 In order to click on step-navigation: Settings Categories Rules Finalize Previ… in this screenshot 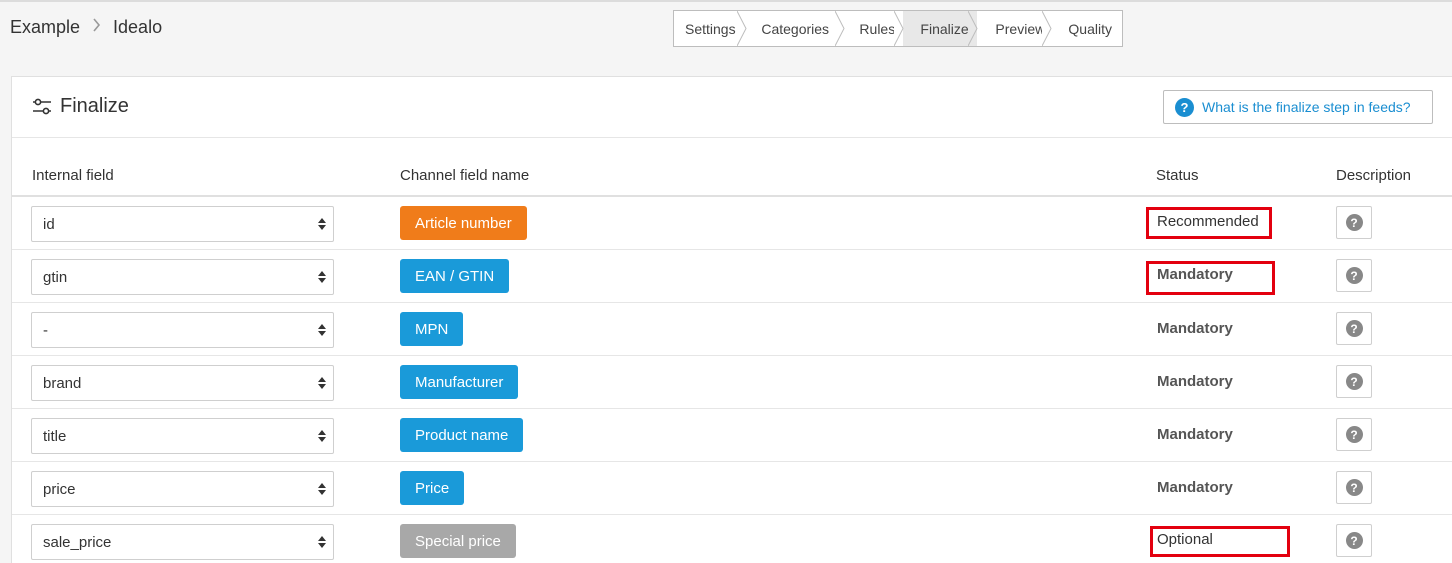, I will do `click(898, 28)`.